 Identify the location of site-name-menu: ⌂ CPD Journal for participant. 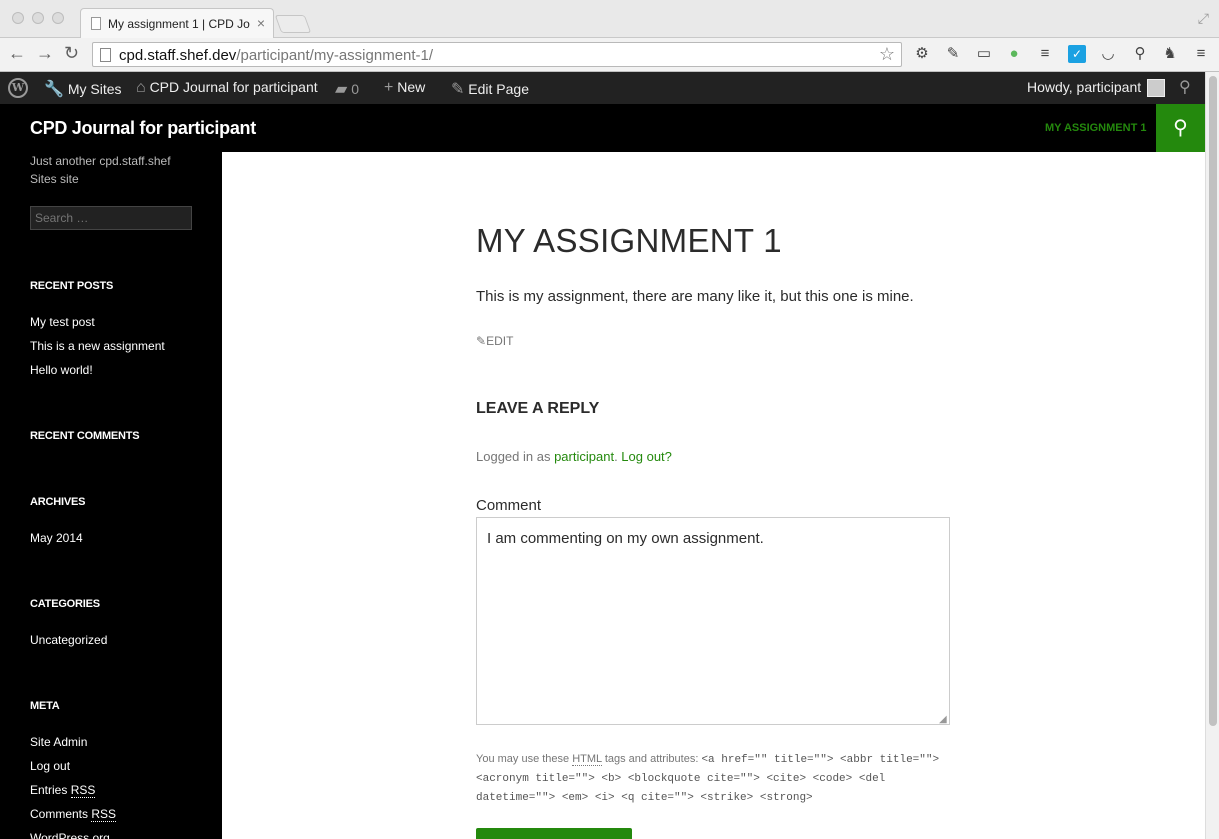
(227, 88).